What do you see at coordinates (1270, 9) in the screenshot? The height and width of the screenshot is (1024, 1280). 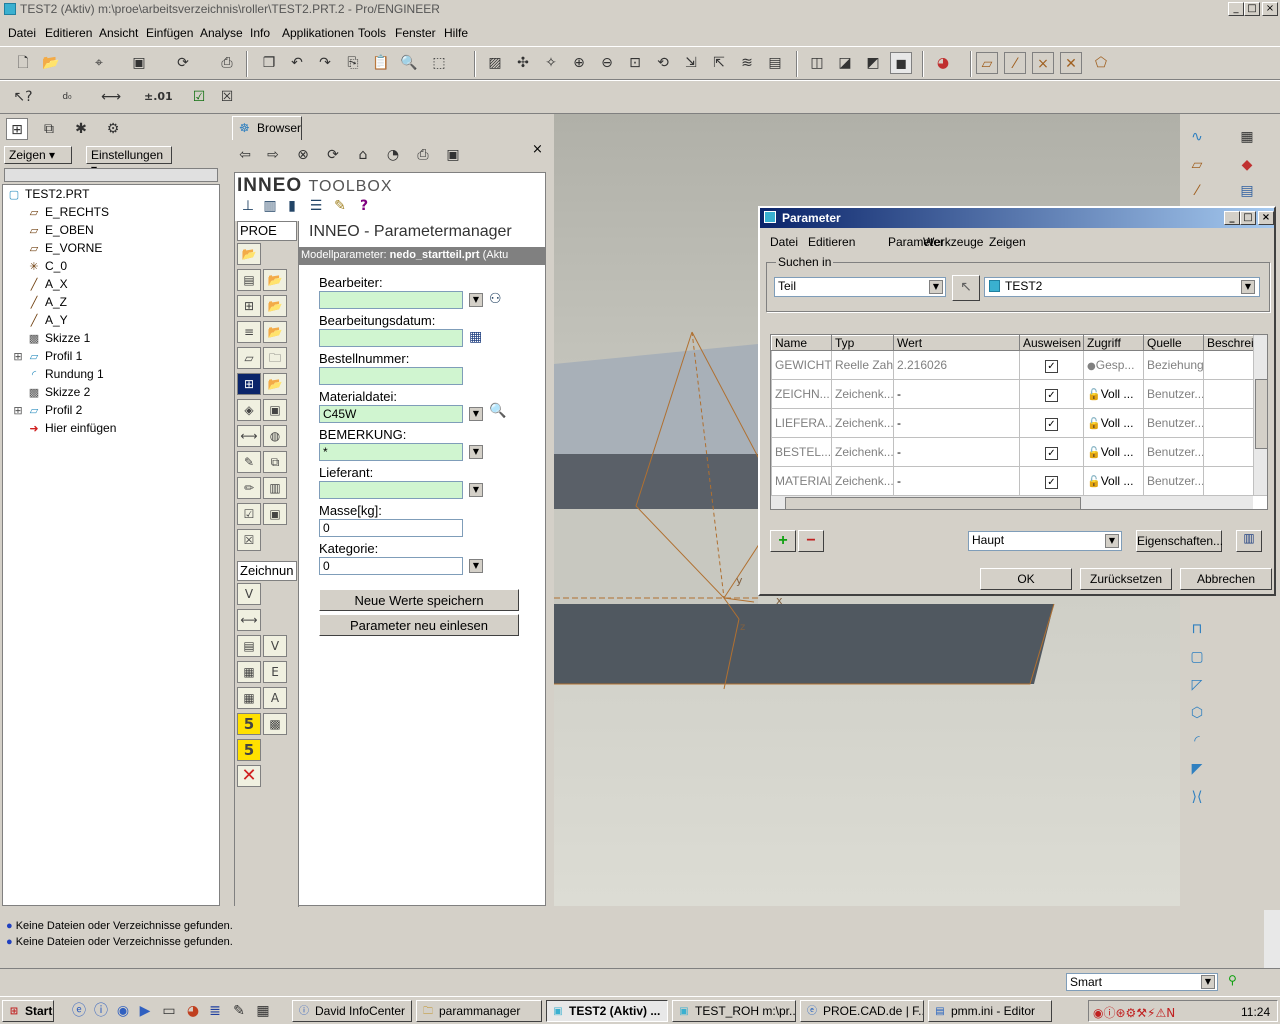 I see `close-button: ×` at bounding box center [1270, 9].